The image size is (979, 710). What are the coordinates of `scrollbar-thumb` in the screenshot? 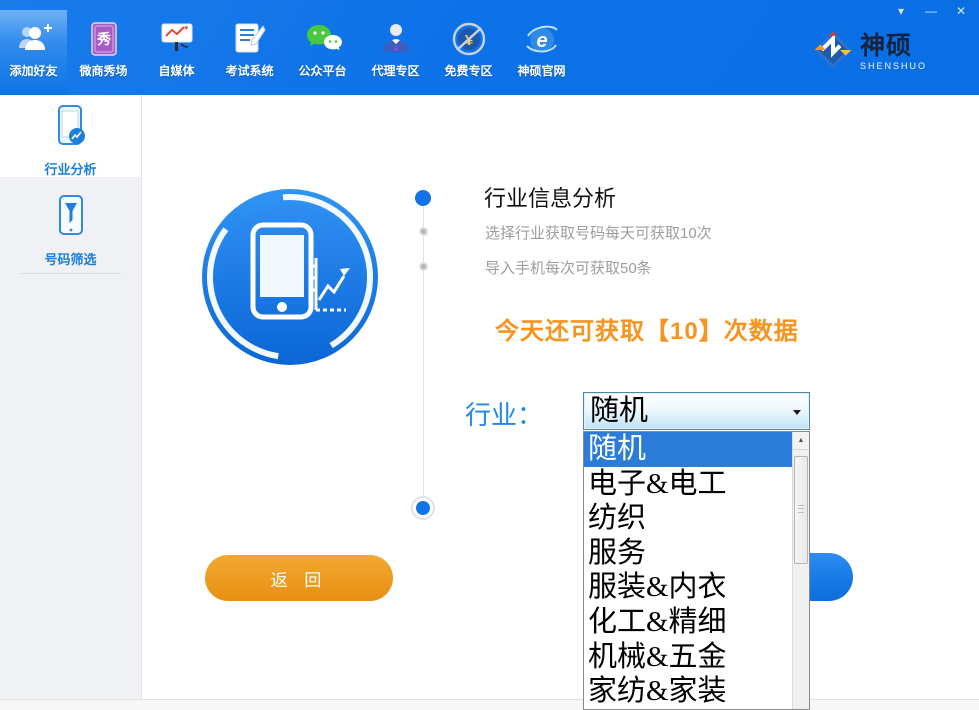 It's located at (801, 510).